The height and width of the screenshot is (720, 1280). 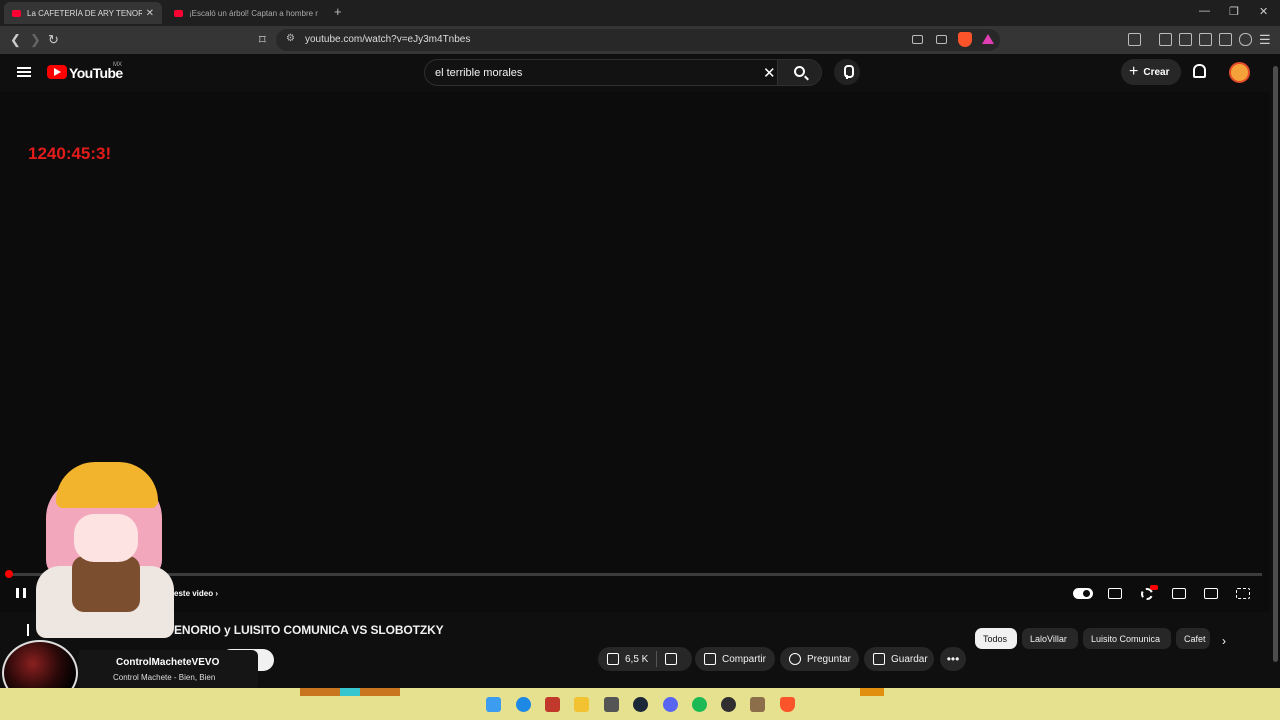 I want to click on chip-label: LaloVillar, so click(x=1048, y=638).